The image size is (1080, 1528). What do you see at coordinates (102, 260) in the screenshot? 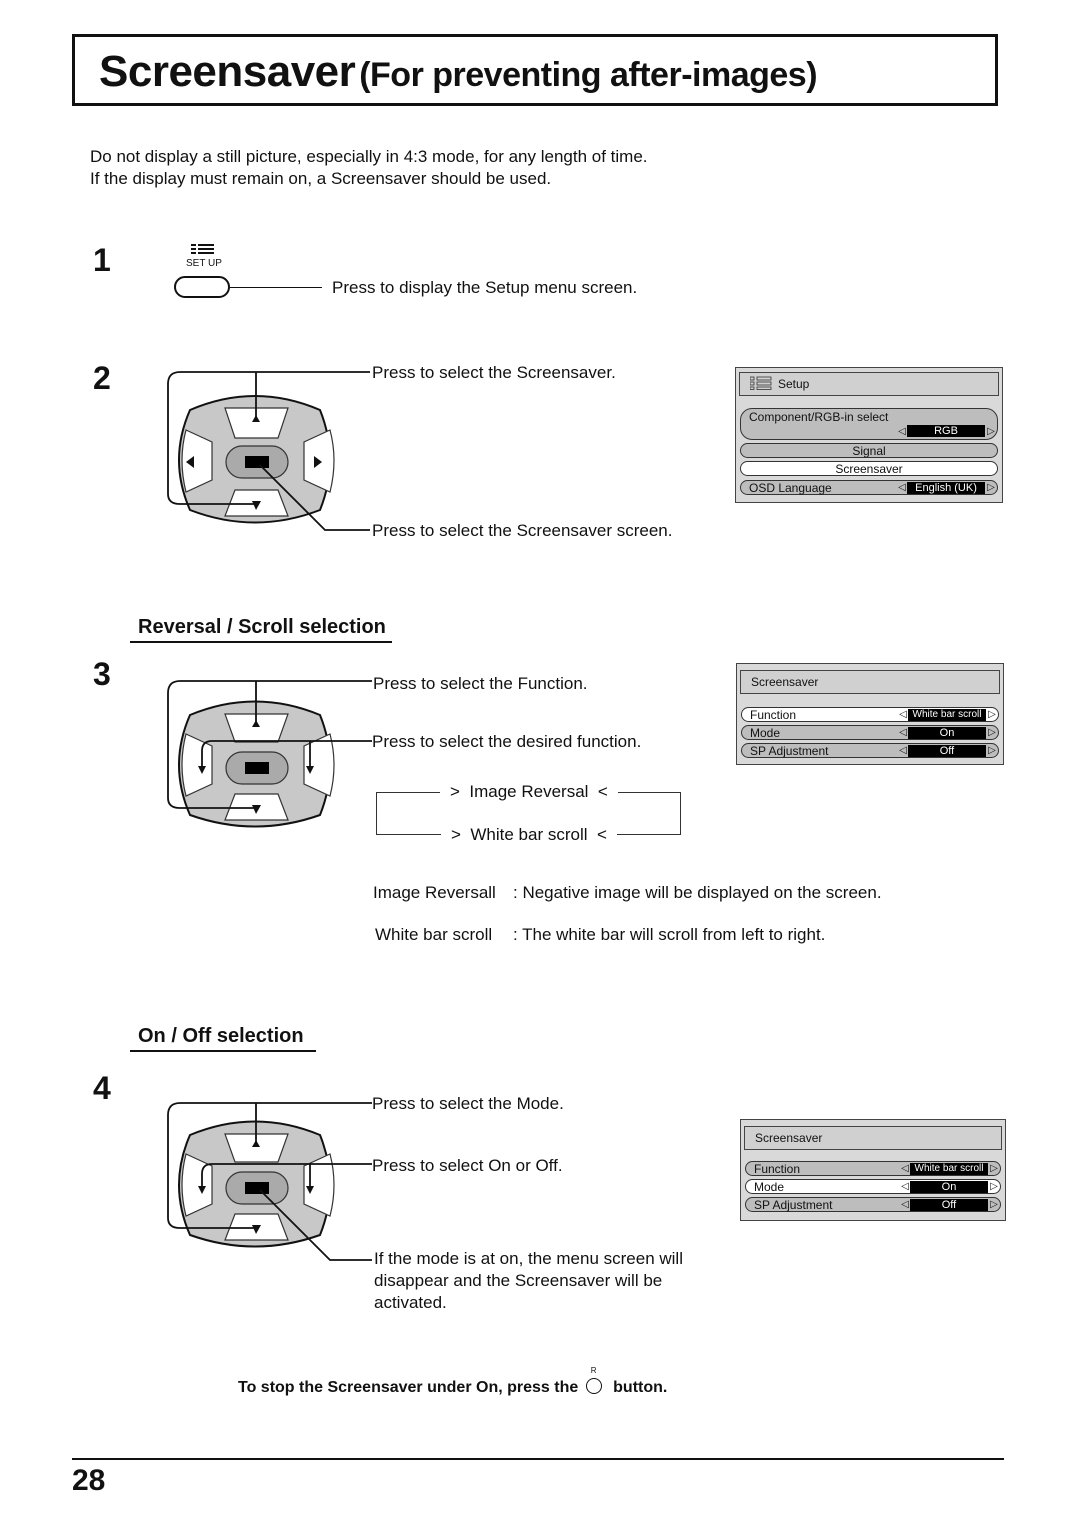
I see `step-number: 1` at bounding box center [102, 260].